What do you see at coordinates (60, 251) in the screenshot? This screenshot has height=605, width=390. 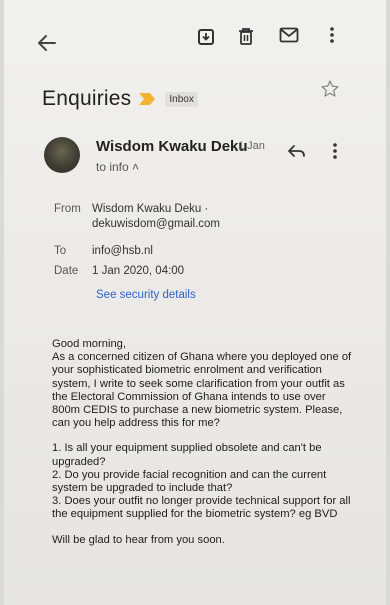 I see `to-label: To` at bounding box center [60, 251].